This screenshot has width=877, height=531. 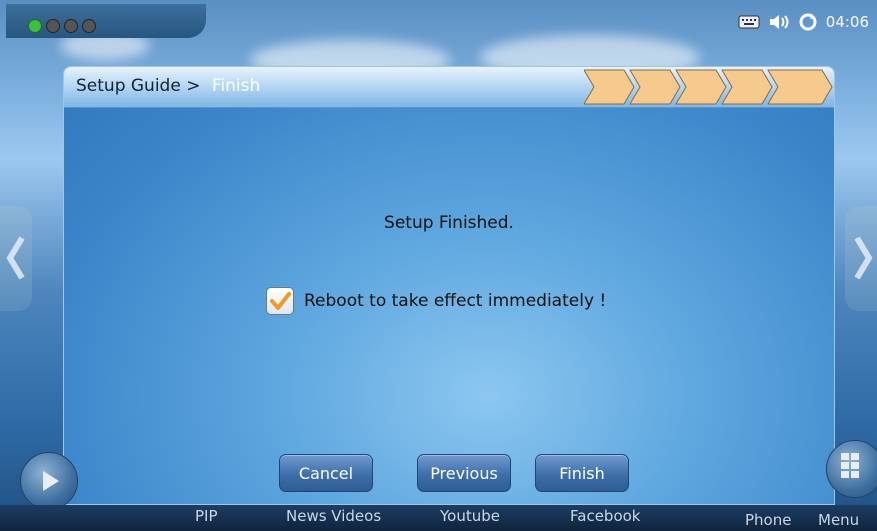 I want to click on step-progress, so click(x=708, y=87).